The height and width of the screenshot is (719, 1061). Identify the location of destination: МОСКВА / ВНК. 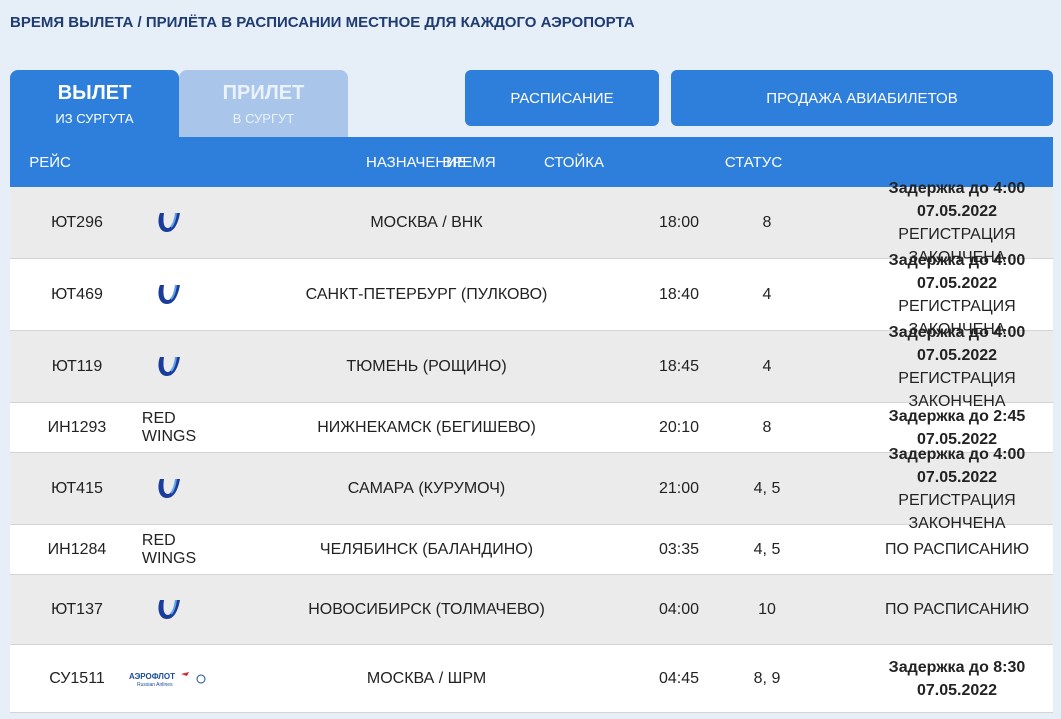
(426, 222).